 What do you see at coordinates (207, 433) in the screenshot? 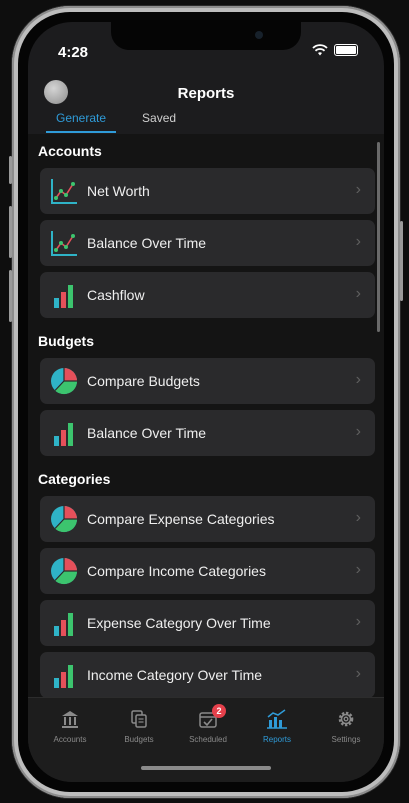
I see `report-item-budget-balance-over-time: Balance Over Time ›` at bounding box center [207, 433].